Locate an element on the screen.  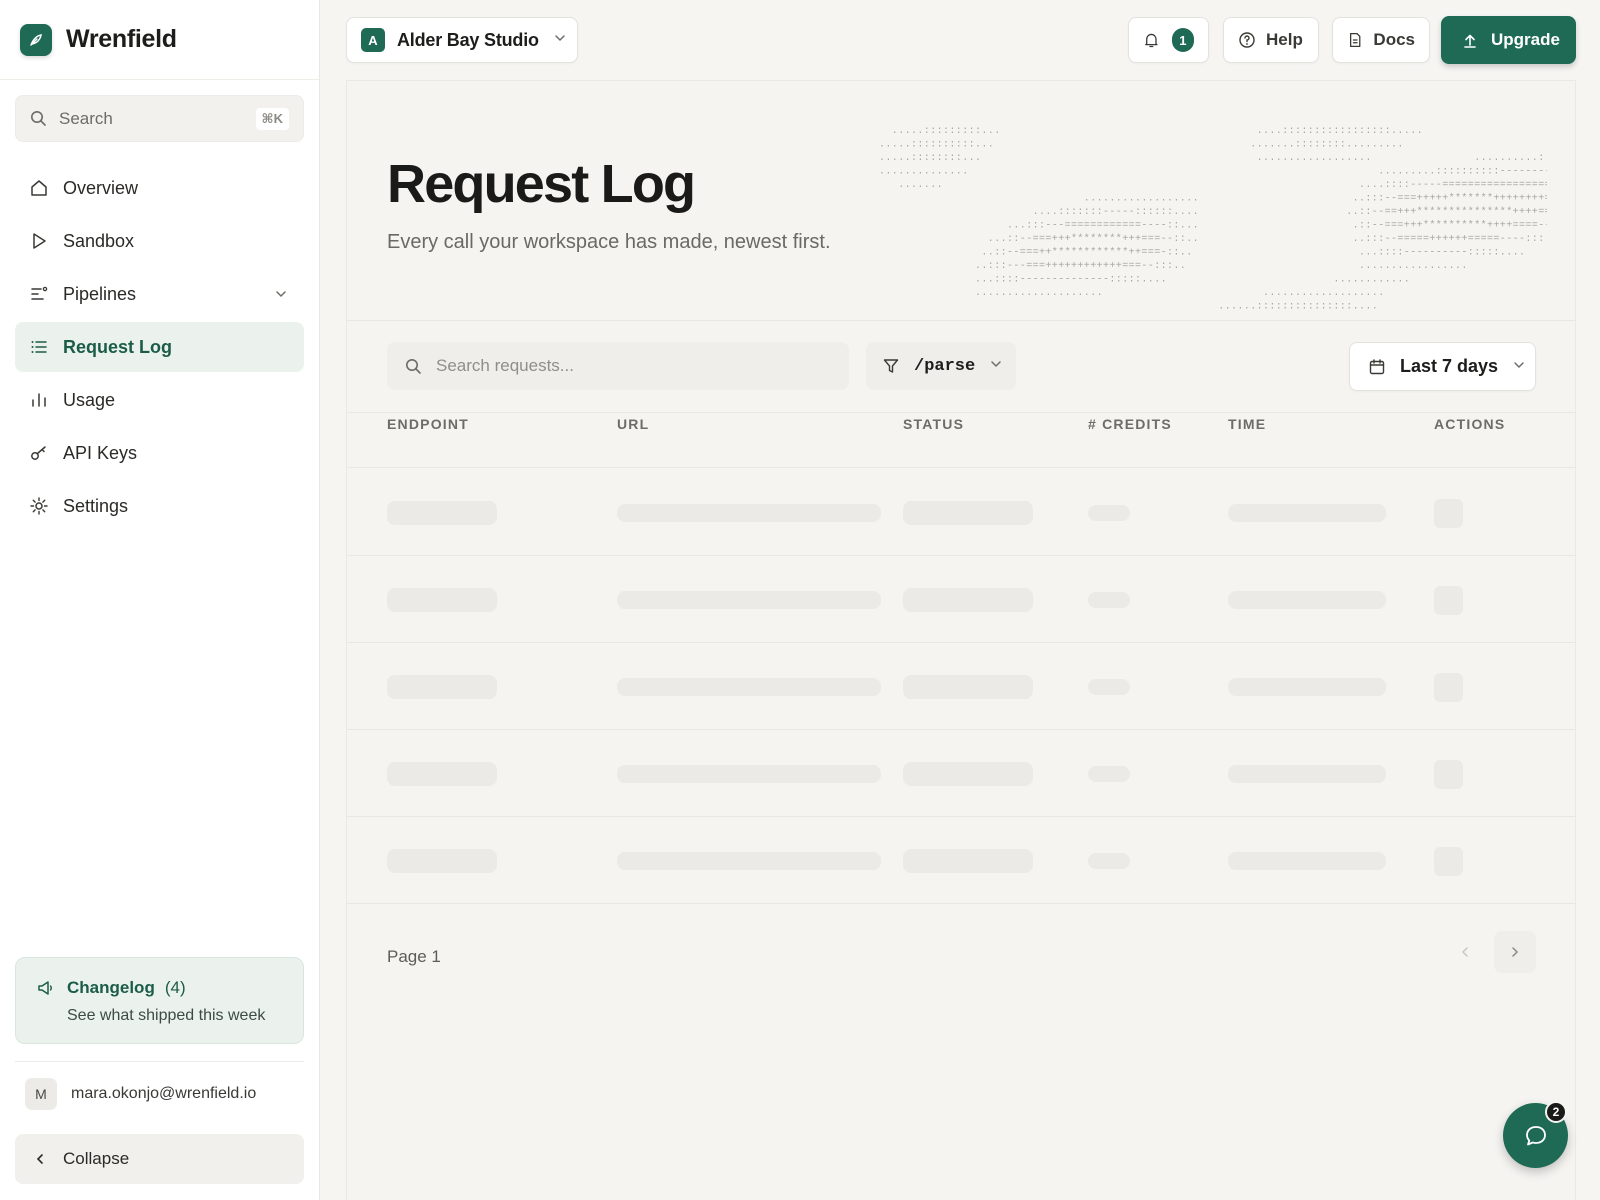
help-button: Help is located at coordinates (1271, 40).